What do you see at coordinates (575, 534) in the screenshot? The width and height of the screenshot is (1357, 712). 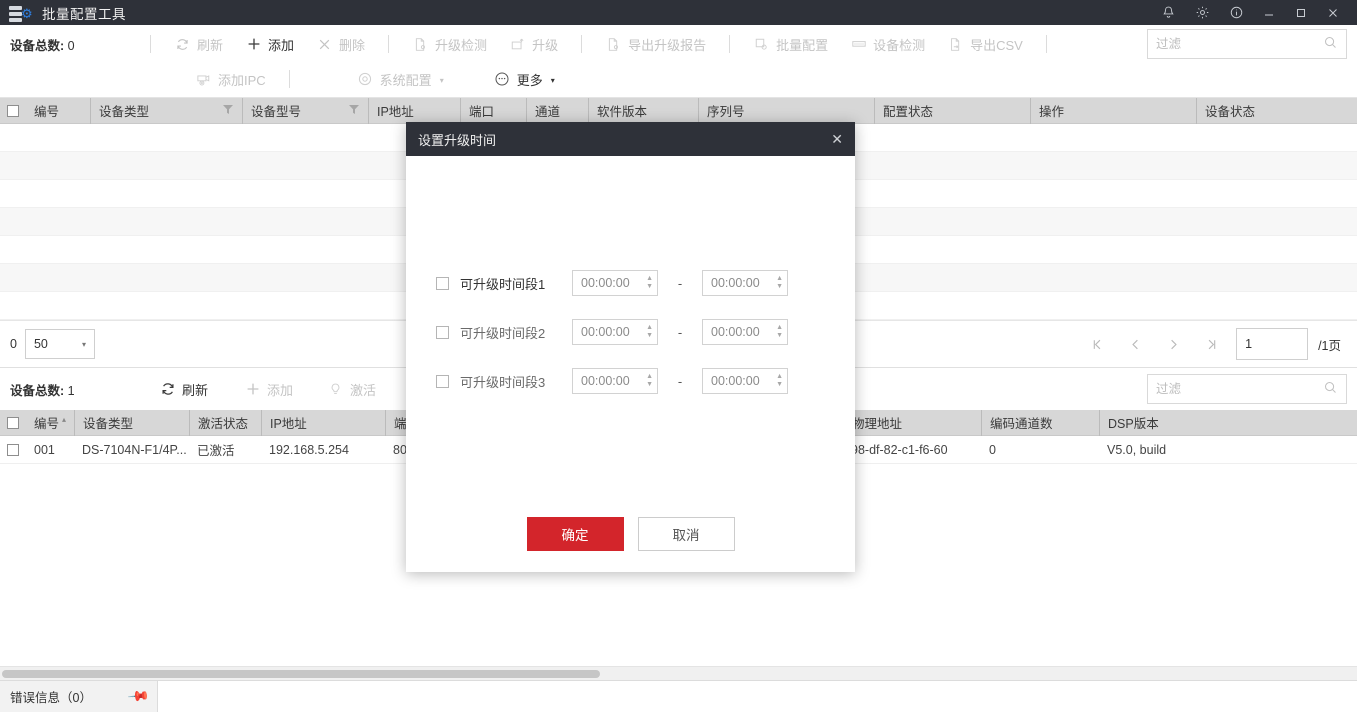 I see `dialog-ok-button: 确定` at bounding box center [575, 534].